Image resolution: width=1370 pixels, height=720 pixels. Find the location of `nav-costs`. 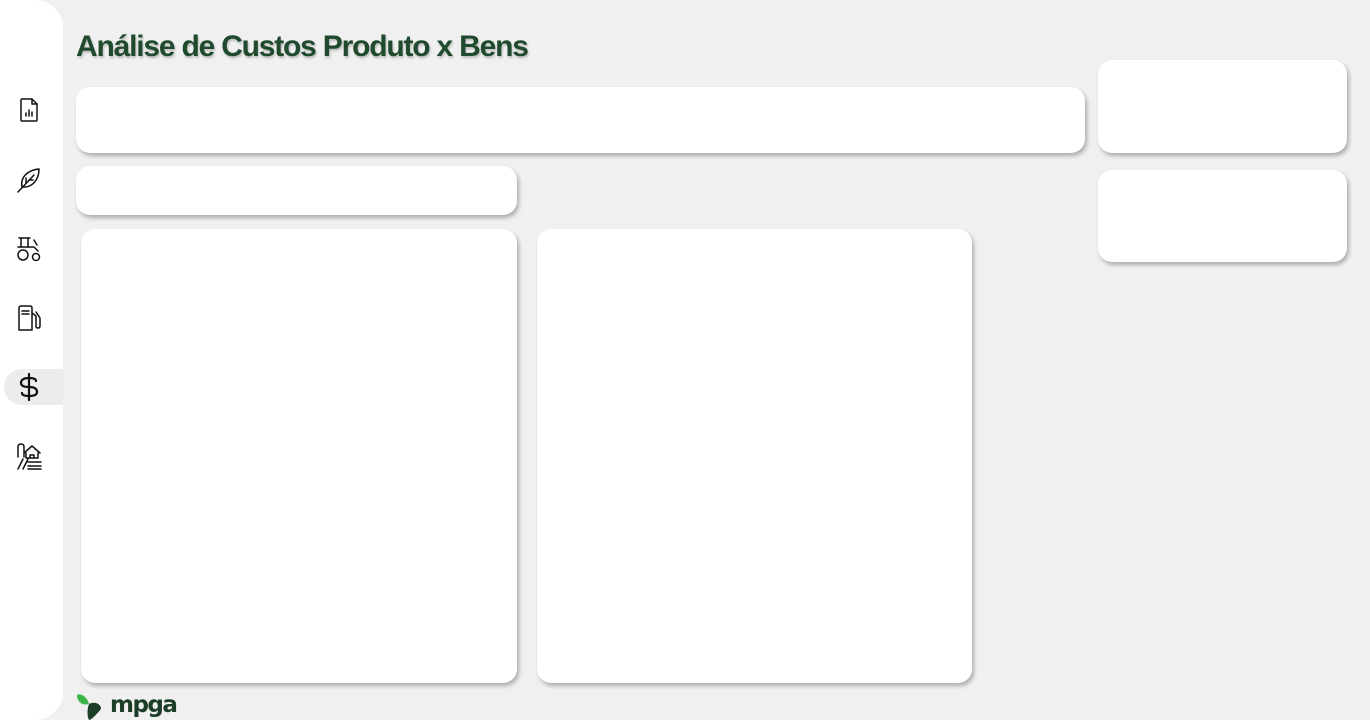

nav-costs is located at coordinates (33, 387).